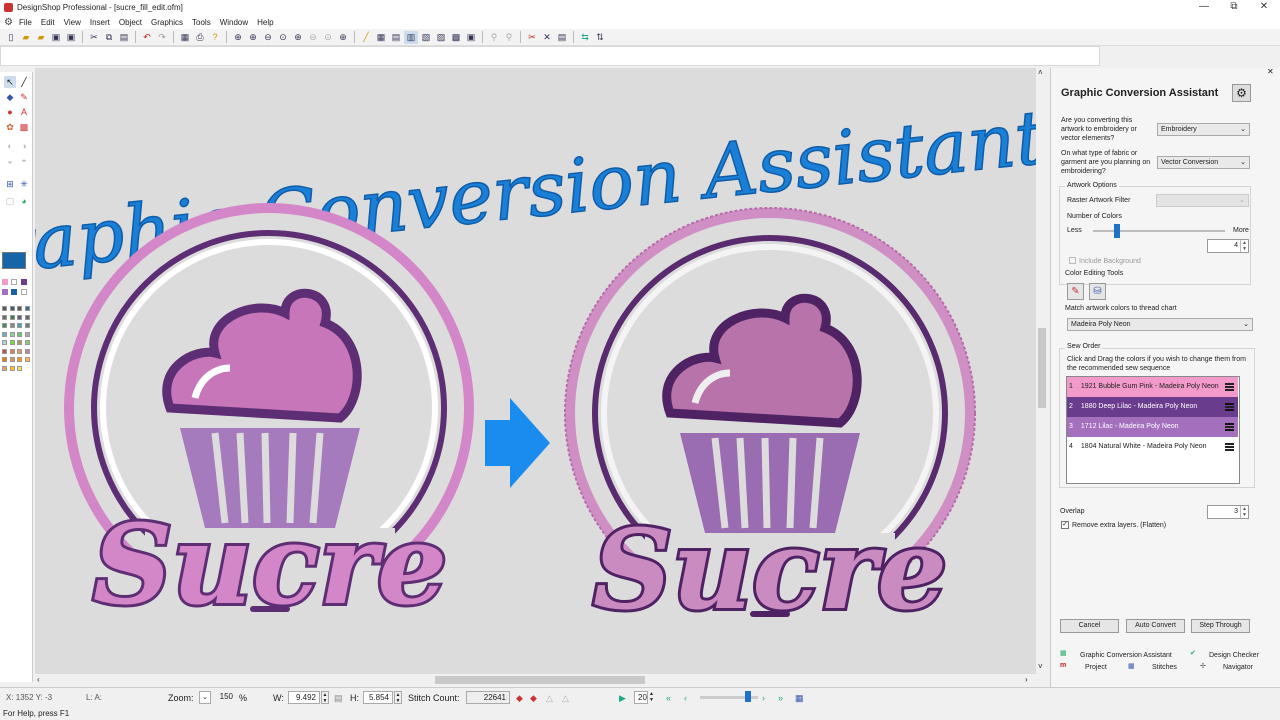 The height and width of the screenshot is (720, 1280). What do you see at coordinates (411, 37) in the screenshot?
I see `view-fill-icon: ▥` at bounding box center [411, 37].